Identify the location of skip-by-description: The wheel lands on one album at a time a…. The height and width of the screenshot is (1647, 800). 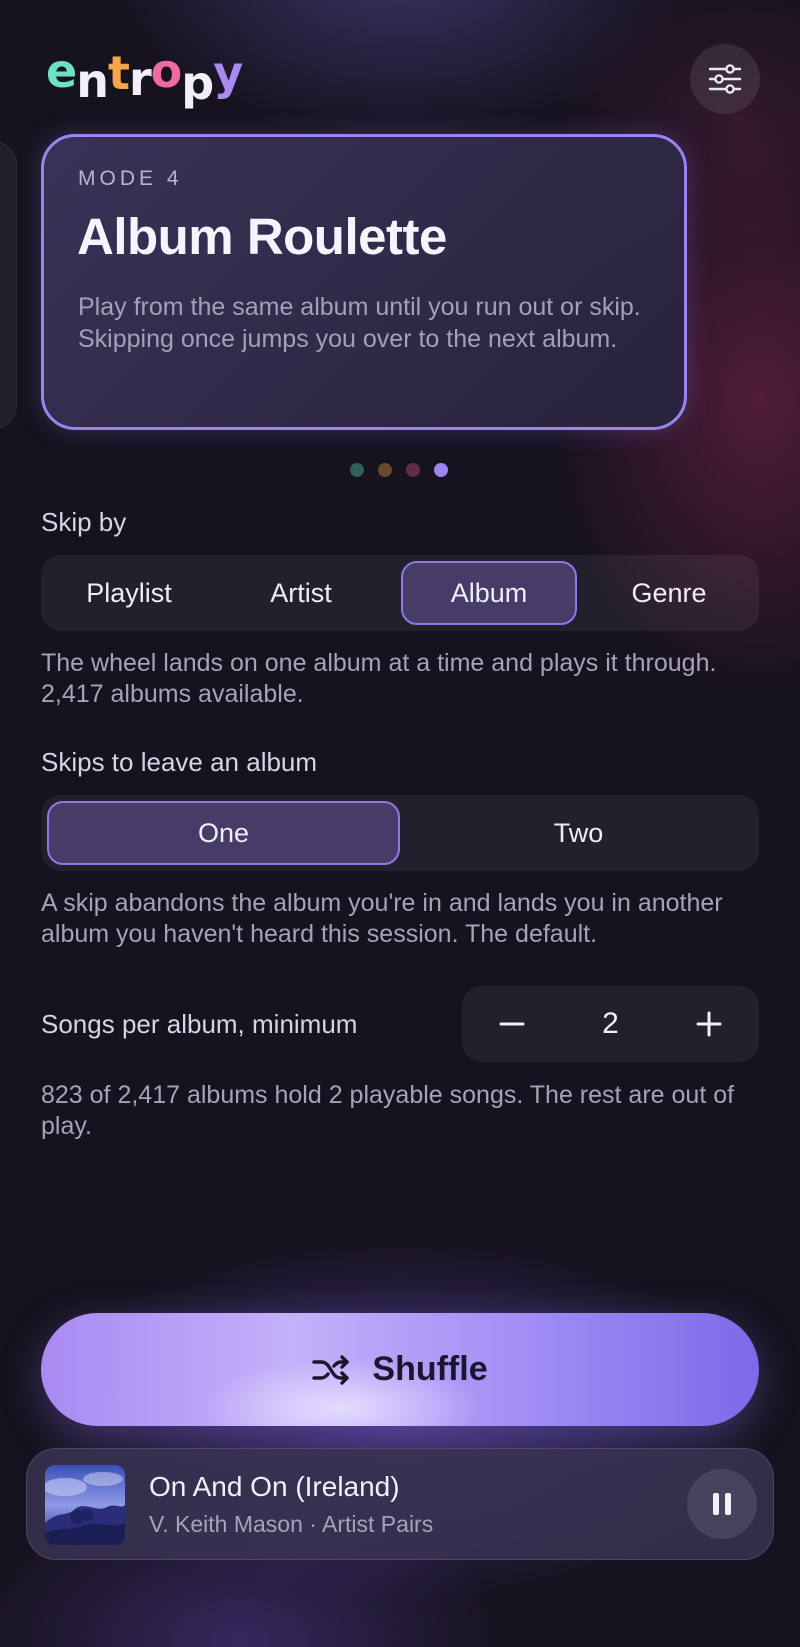
(379, 678).